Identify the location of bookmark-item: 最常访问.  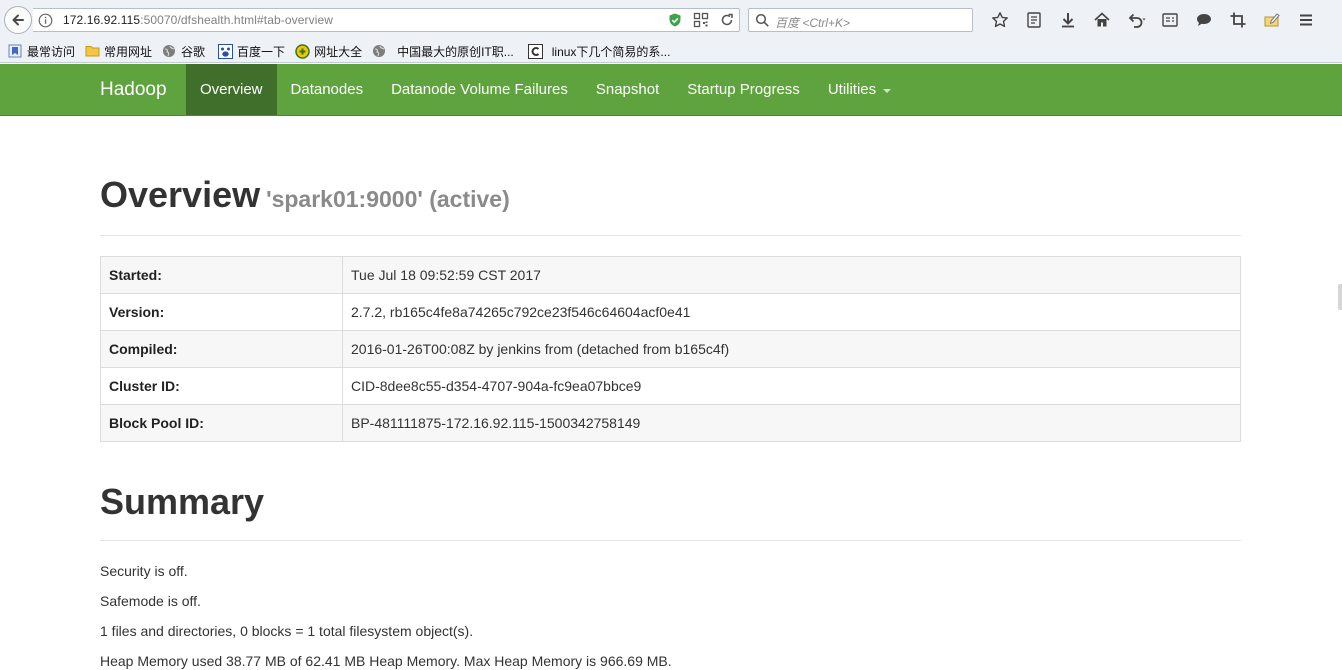
(41, 51).